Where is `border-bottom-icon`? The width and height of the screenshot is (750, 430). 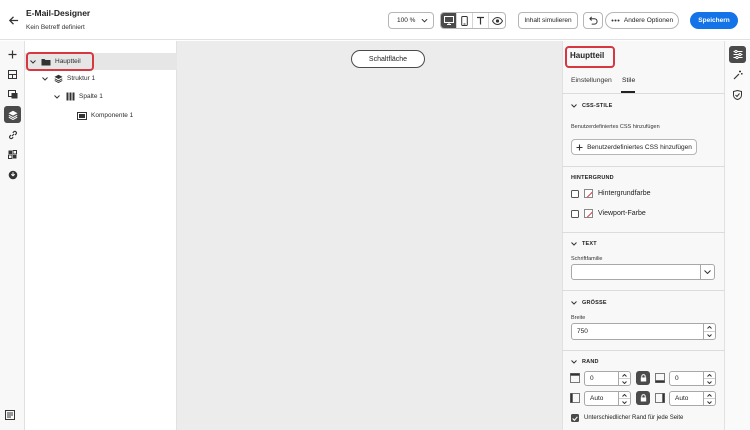 border-bottom-icon is located at coordinates (660, 378).